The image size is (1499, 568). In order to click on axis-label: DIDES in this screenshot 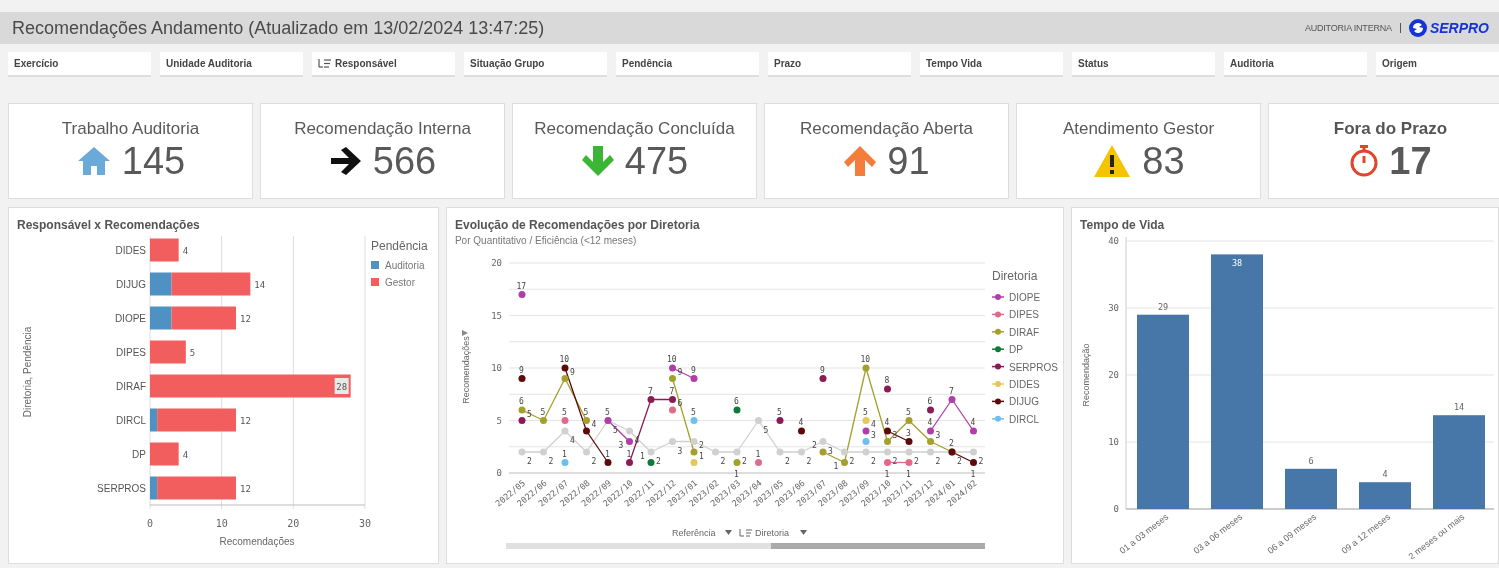, I will do `click(130, 250)`.